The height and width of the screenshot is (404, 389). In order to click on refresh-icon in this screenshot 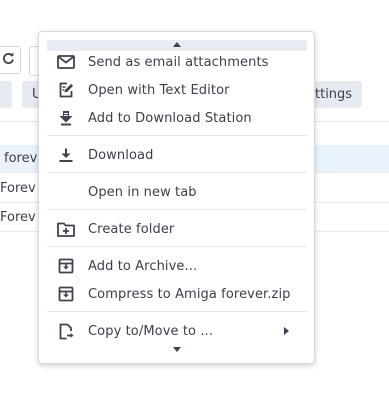, I will do `click(8, 60)`.